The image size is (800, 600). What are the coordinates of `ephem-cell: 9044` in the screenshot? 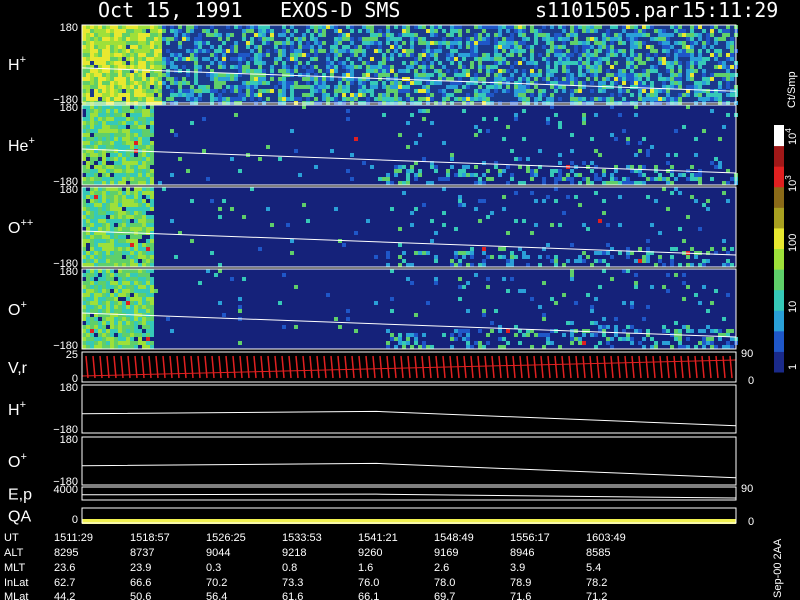 It's located at (218, 553).